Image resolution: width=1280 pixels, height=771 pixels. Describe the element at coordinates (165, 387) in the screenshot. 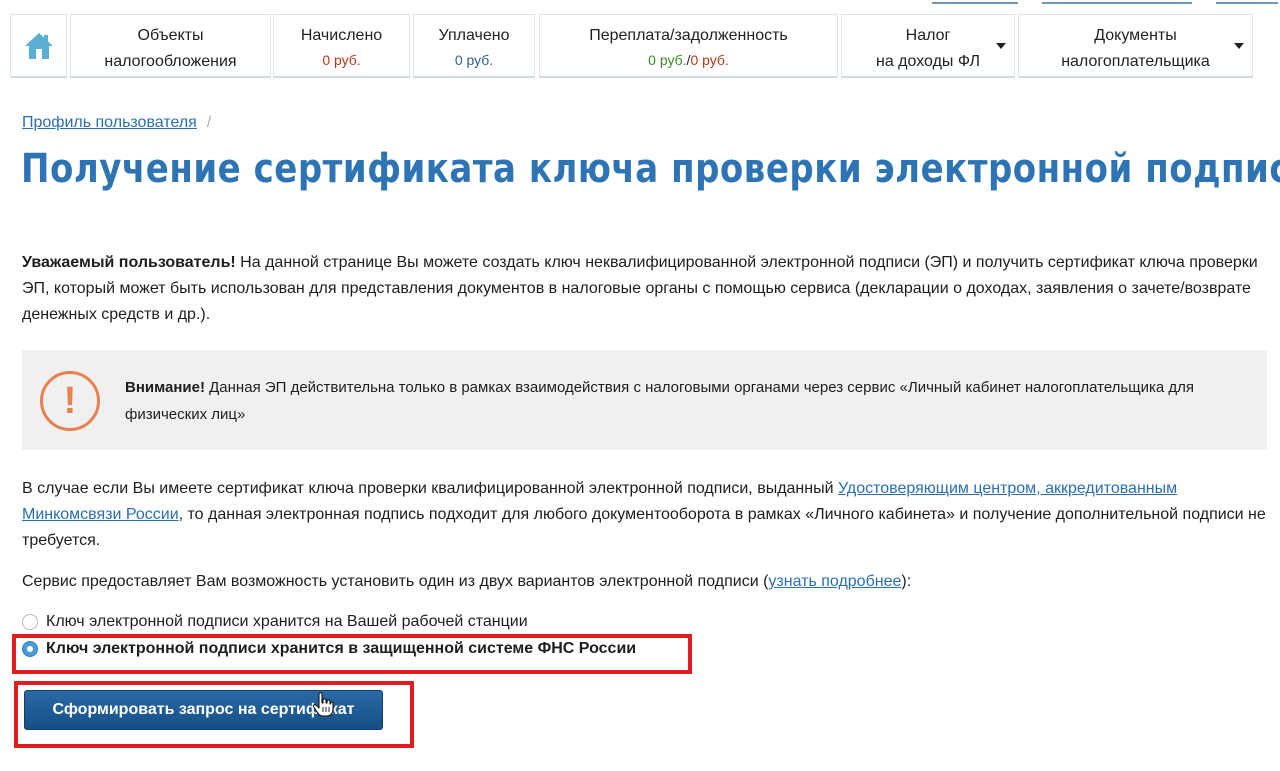

I see `notice-bold: Внимание!` at that location.